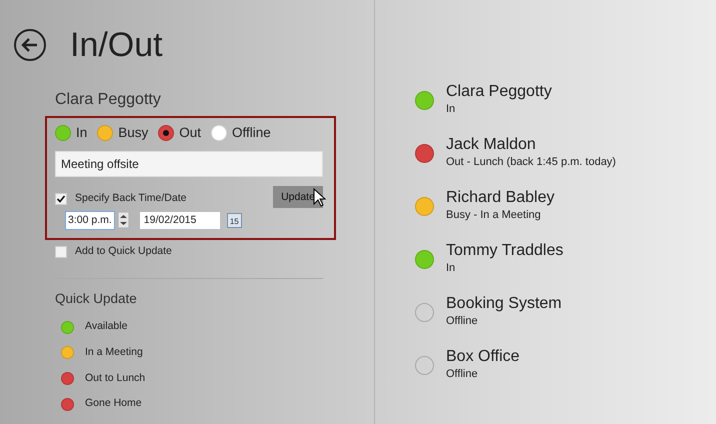 The height and width of the screenshot is (424, 716). I want to click on contact-status: Out - Lunch (back 1:45 p.m. today), so click(531, 162).